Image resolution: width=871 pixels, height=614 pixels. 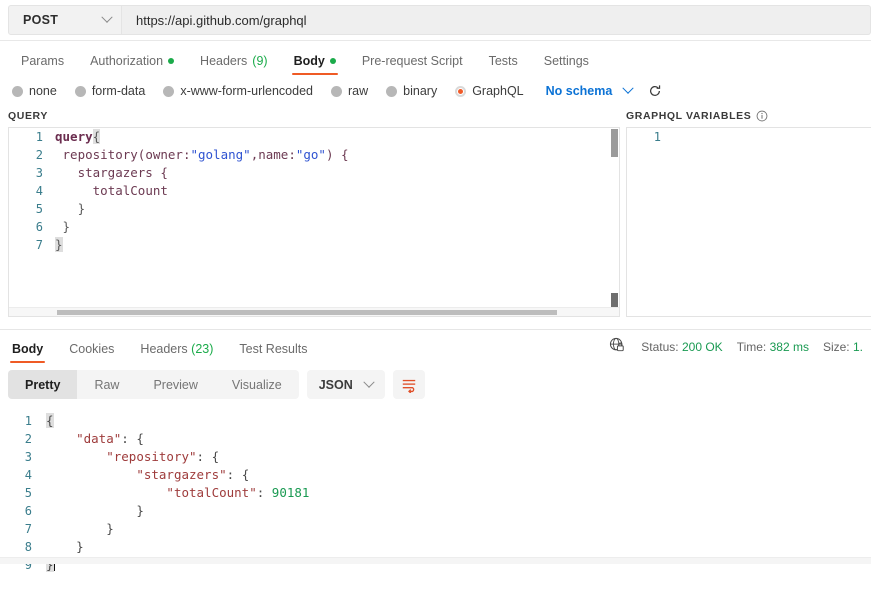 What do you see at coordinates (617, 346) in the screenshot?
I see `globe-lock-icon` at bounding box center [617, 346].